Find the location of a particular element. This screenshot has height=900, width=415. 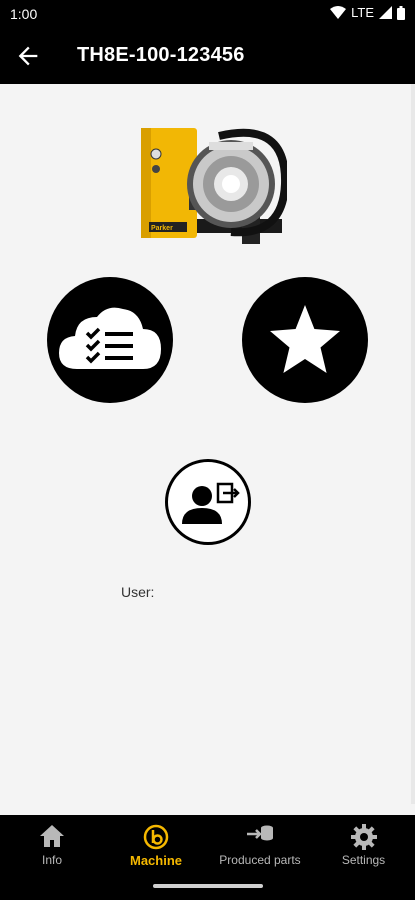

nav-label-machine: Machine is located at coordinates (155, 860).